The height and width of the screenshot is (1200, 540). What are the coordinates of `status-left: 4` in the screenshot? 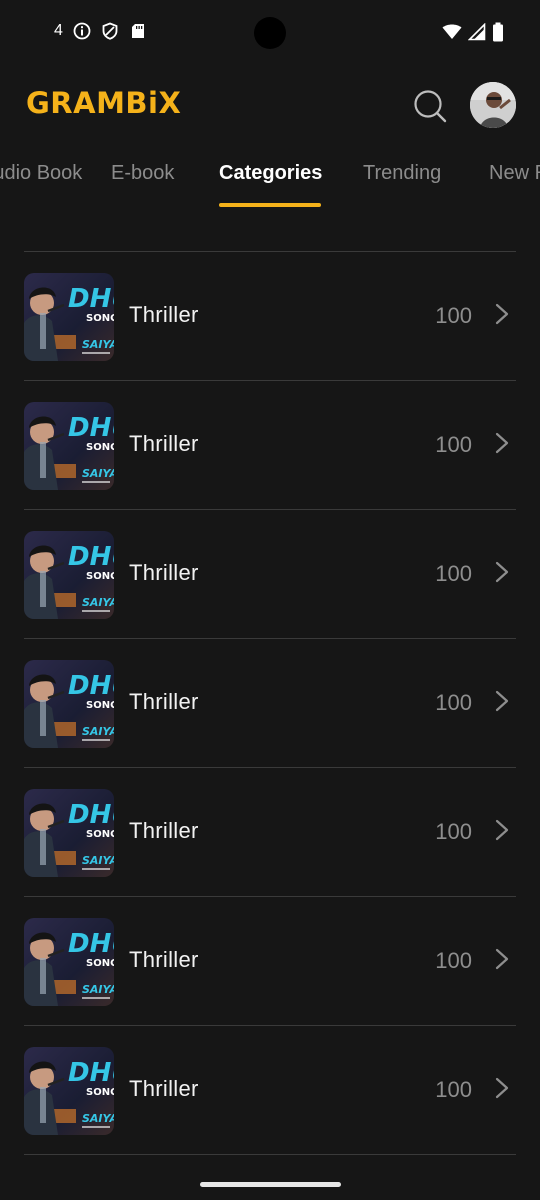 It's located at (100, 31).